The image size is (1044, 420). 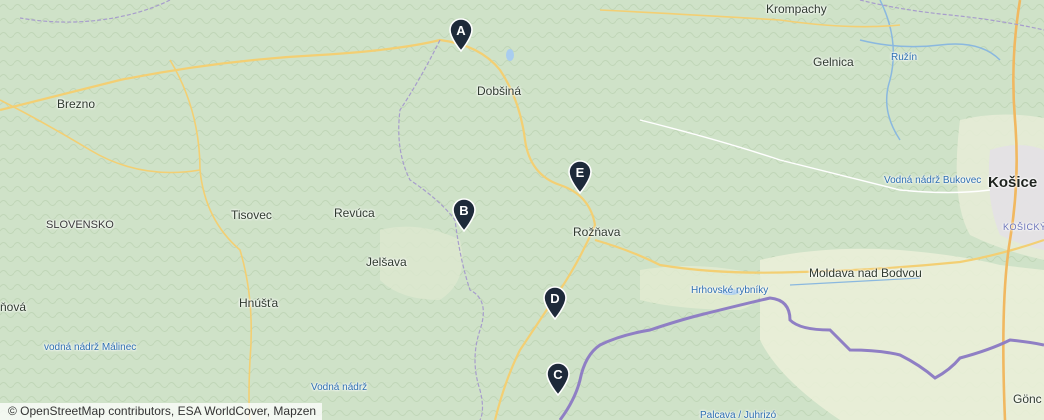 I want to click on label-bukovec: Vodná nádrž Bukovec, so click(x=933, y=180).